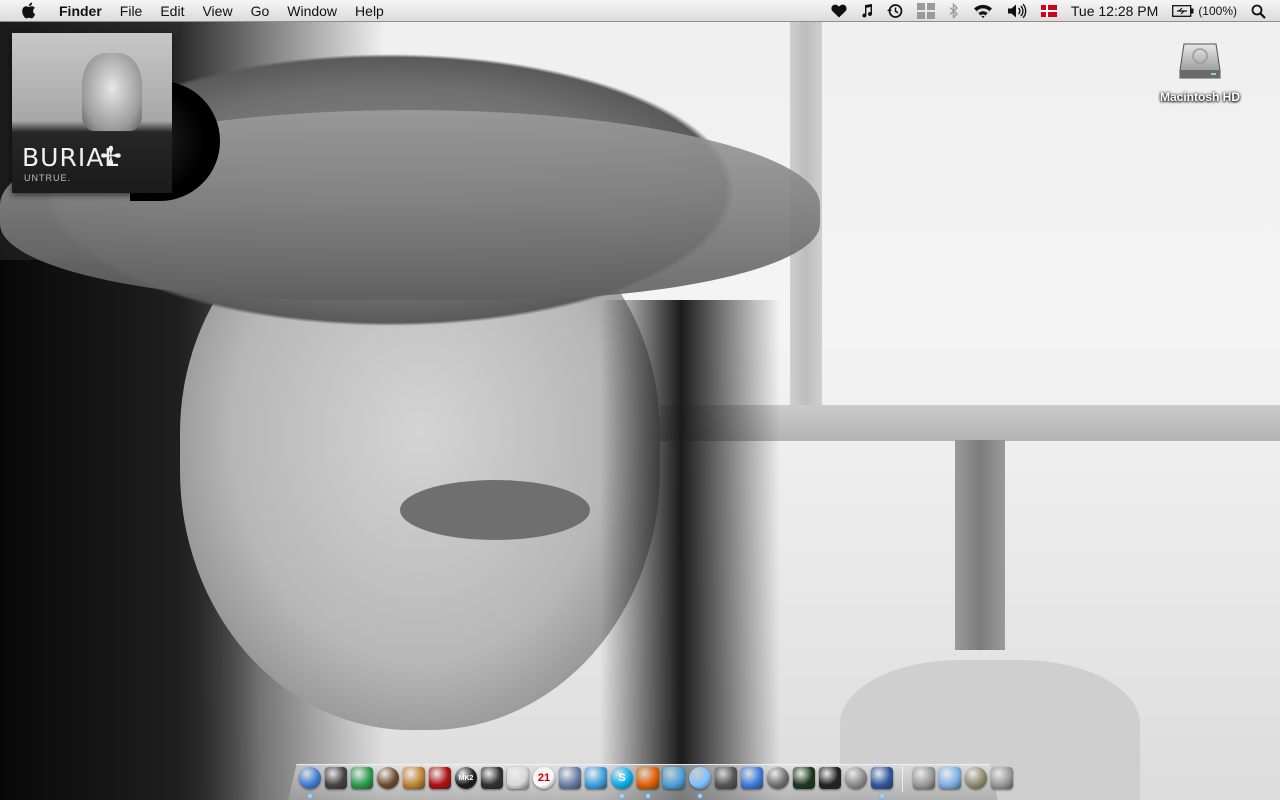 Image resolution: width=1280 pixels, height=800 pixels. I want to click on ical-label: 21, so click(544, 778).